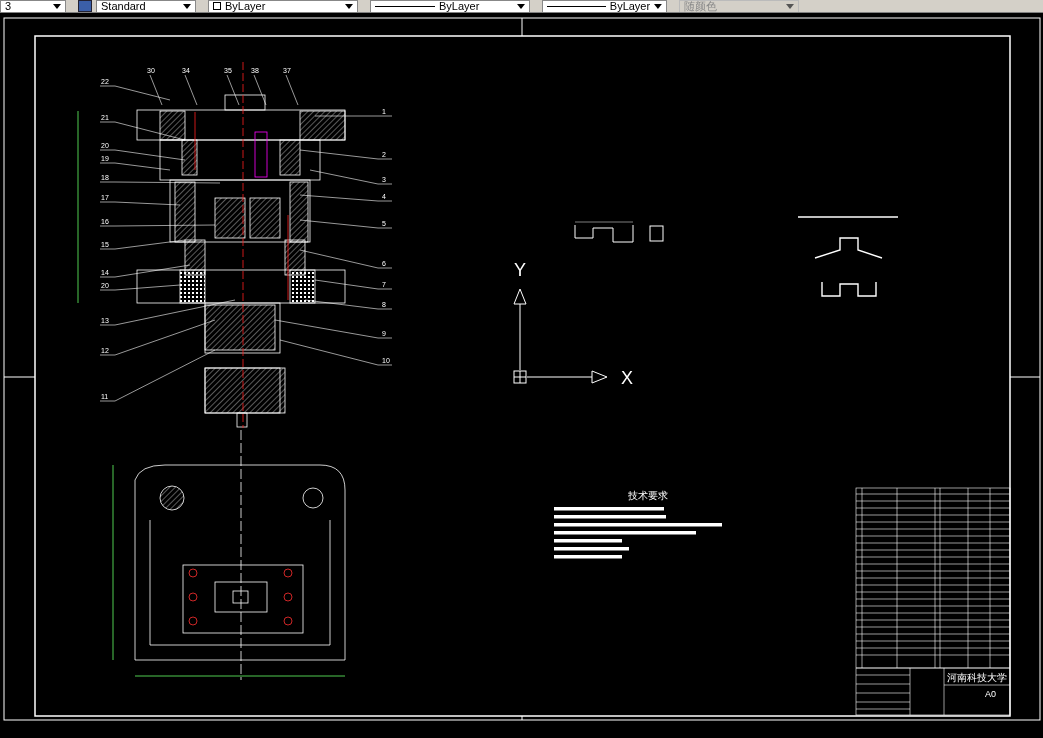 The width and height of the screenshot is (1043, 738). I want to click on axis-label: X, so click(627, 378).